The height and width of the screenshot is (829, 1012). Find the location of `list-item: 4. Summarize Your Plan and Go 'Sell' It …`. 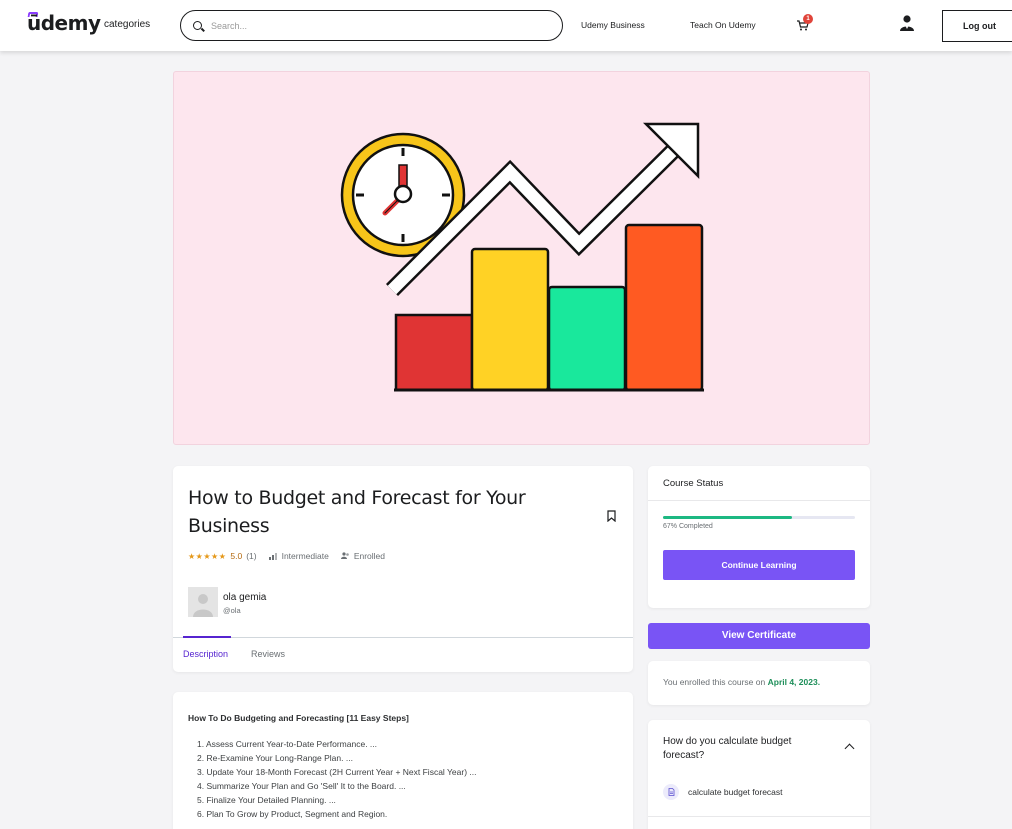

list-item: 4. Summarize Your Plan and Go 'Sell' It … is located at coordinates (301, 786).